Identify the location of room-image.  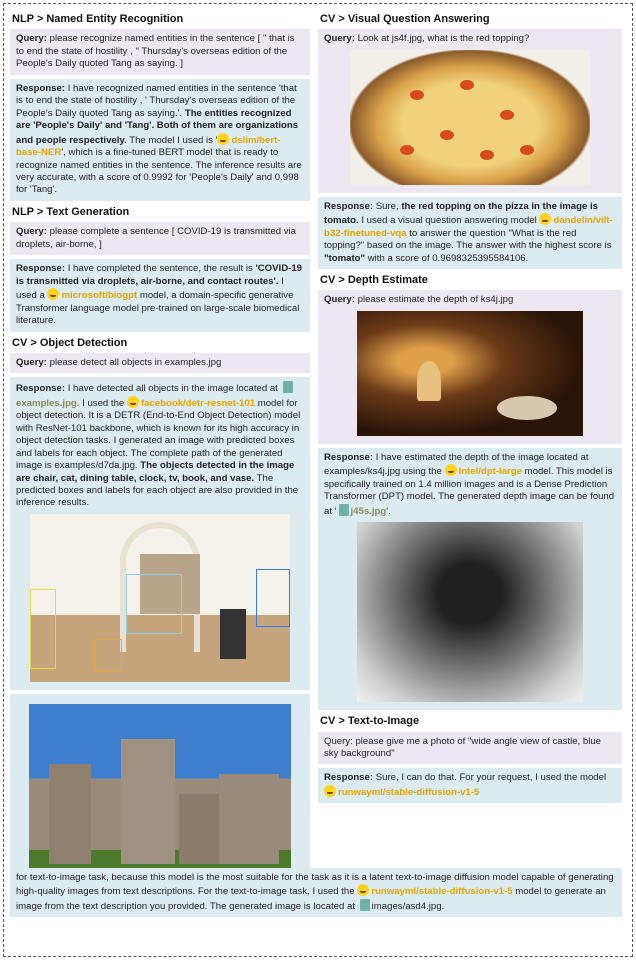
(470, 373).